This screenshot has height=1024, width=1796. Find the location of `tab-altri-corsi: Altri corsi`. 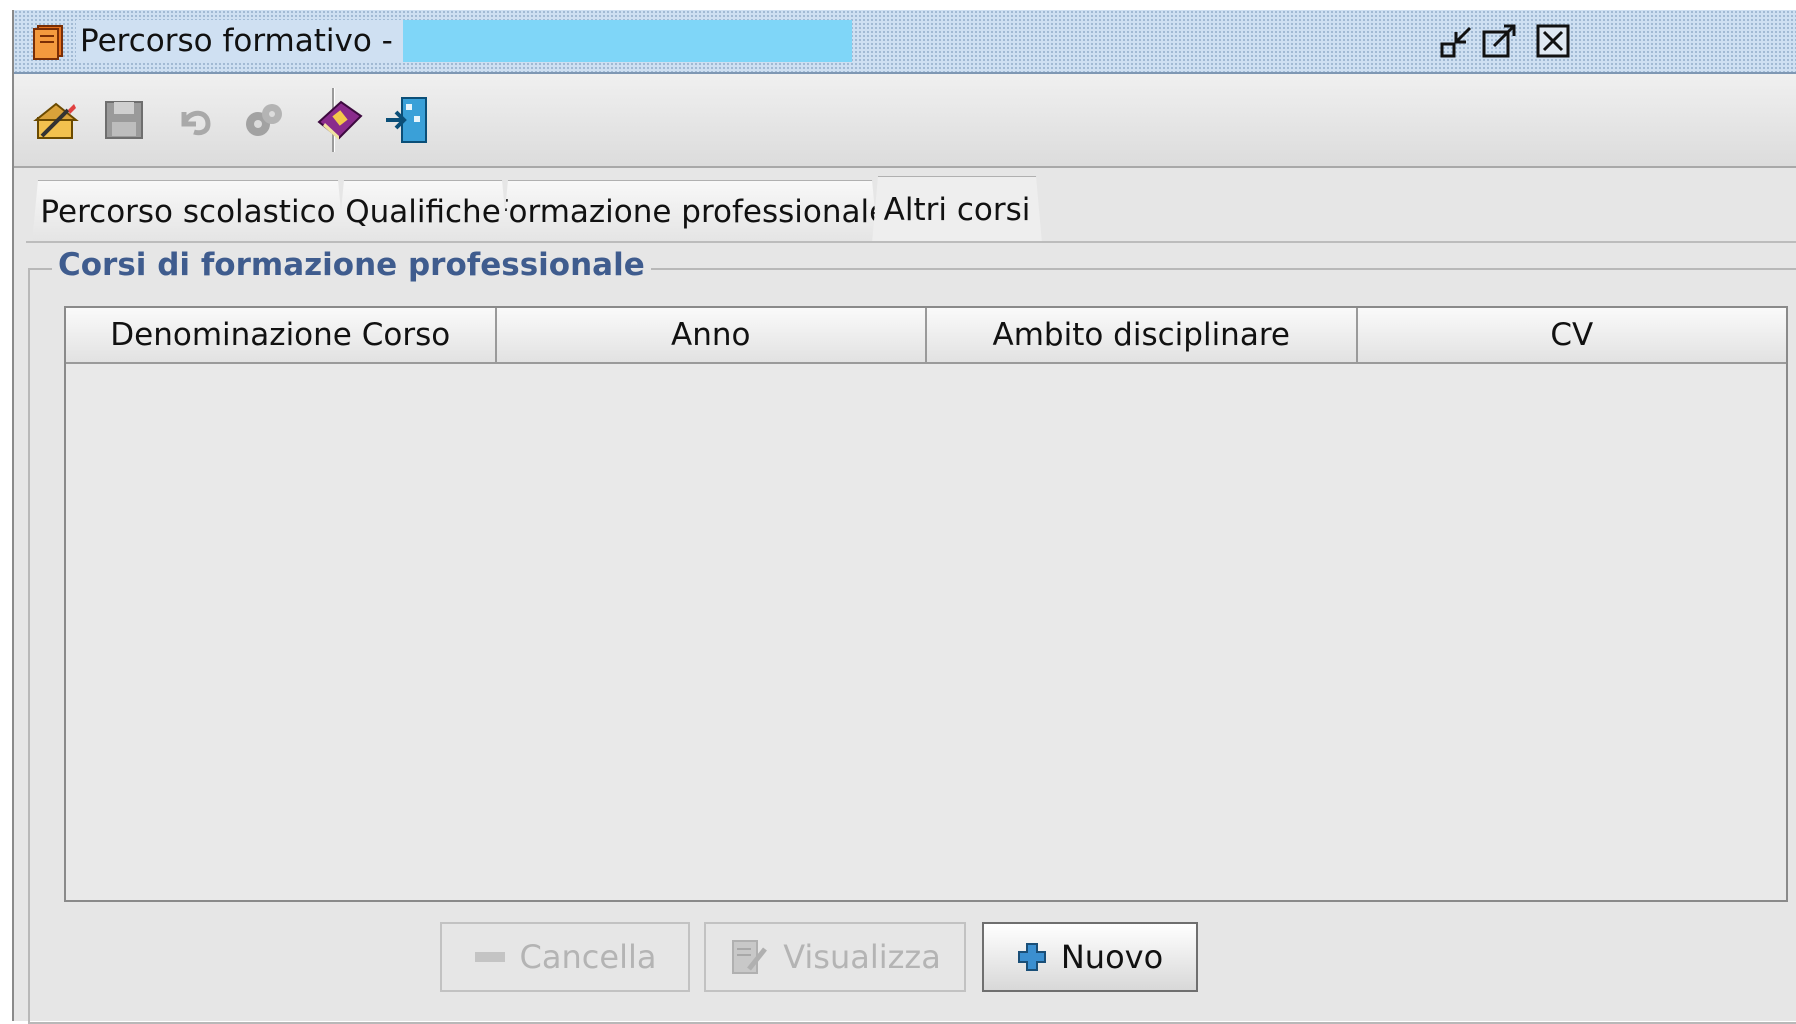

tab-altri-corsi: Altri corsi is located at coordinates (957, 209).